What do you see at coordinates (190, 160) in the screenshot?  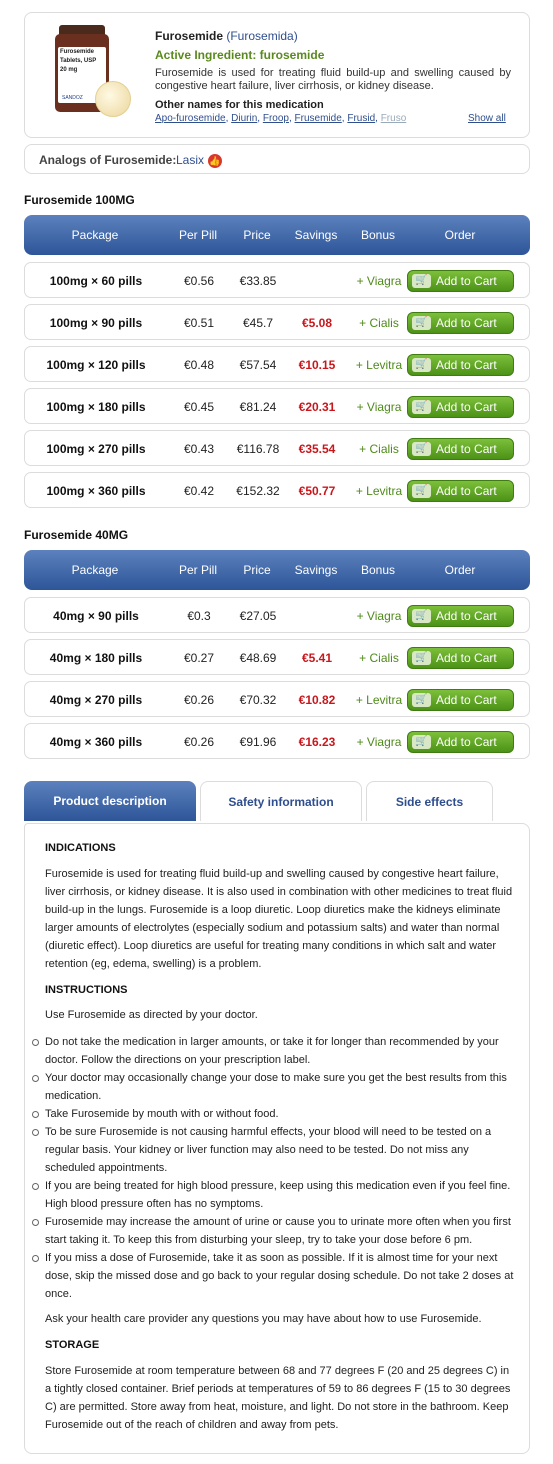 I see `analog-link-lasix: Lasix` at bounding box center [190, 160].